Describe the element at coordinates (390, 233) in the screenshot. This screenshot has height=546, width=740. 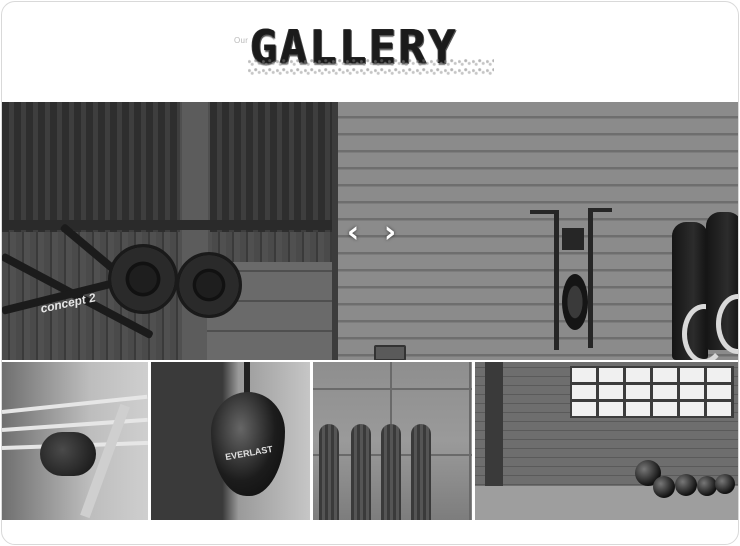
I see `slider-next-icon: ›` at that location.